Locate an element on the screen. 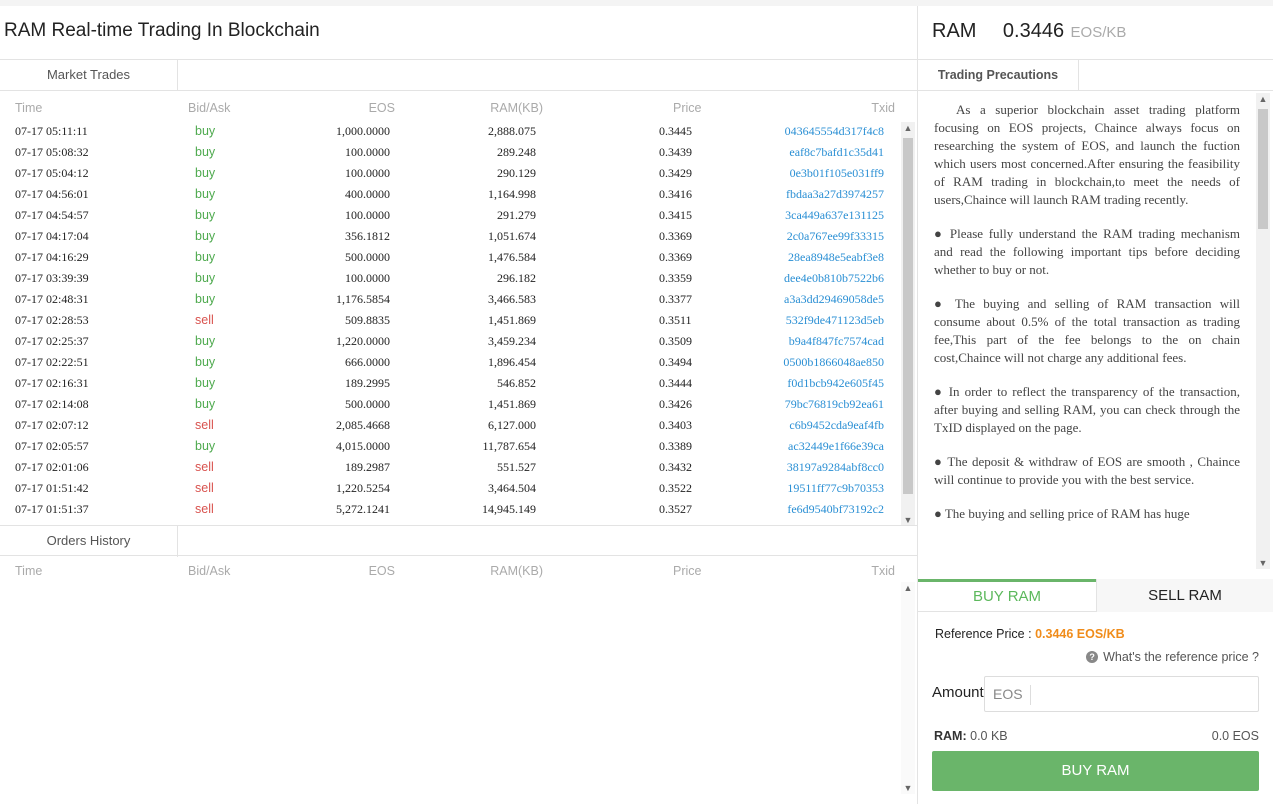 This screenshot has height=804, width=1273. amount-input is located at coordinates (1144, 694).